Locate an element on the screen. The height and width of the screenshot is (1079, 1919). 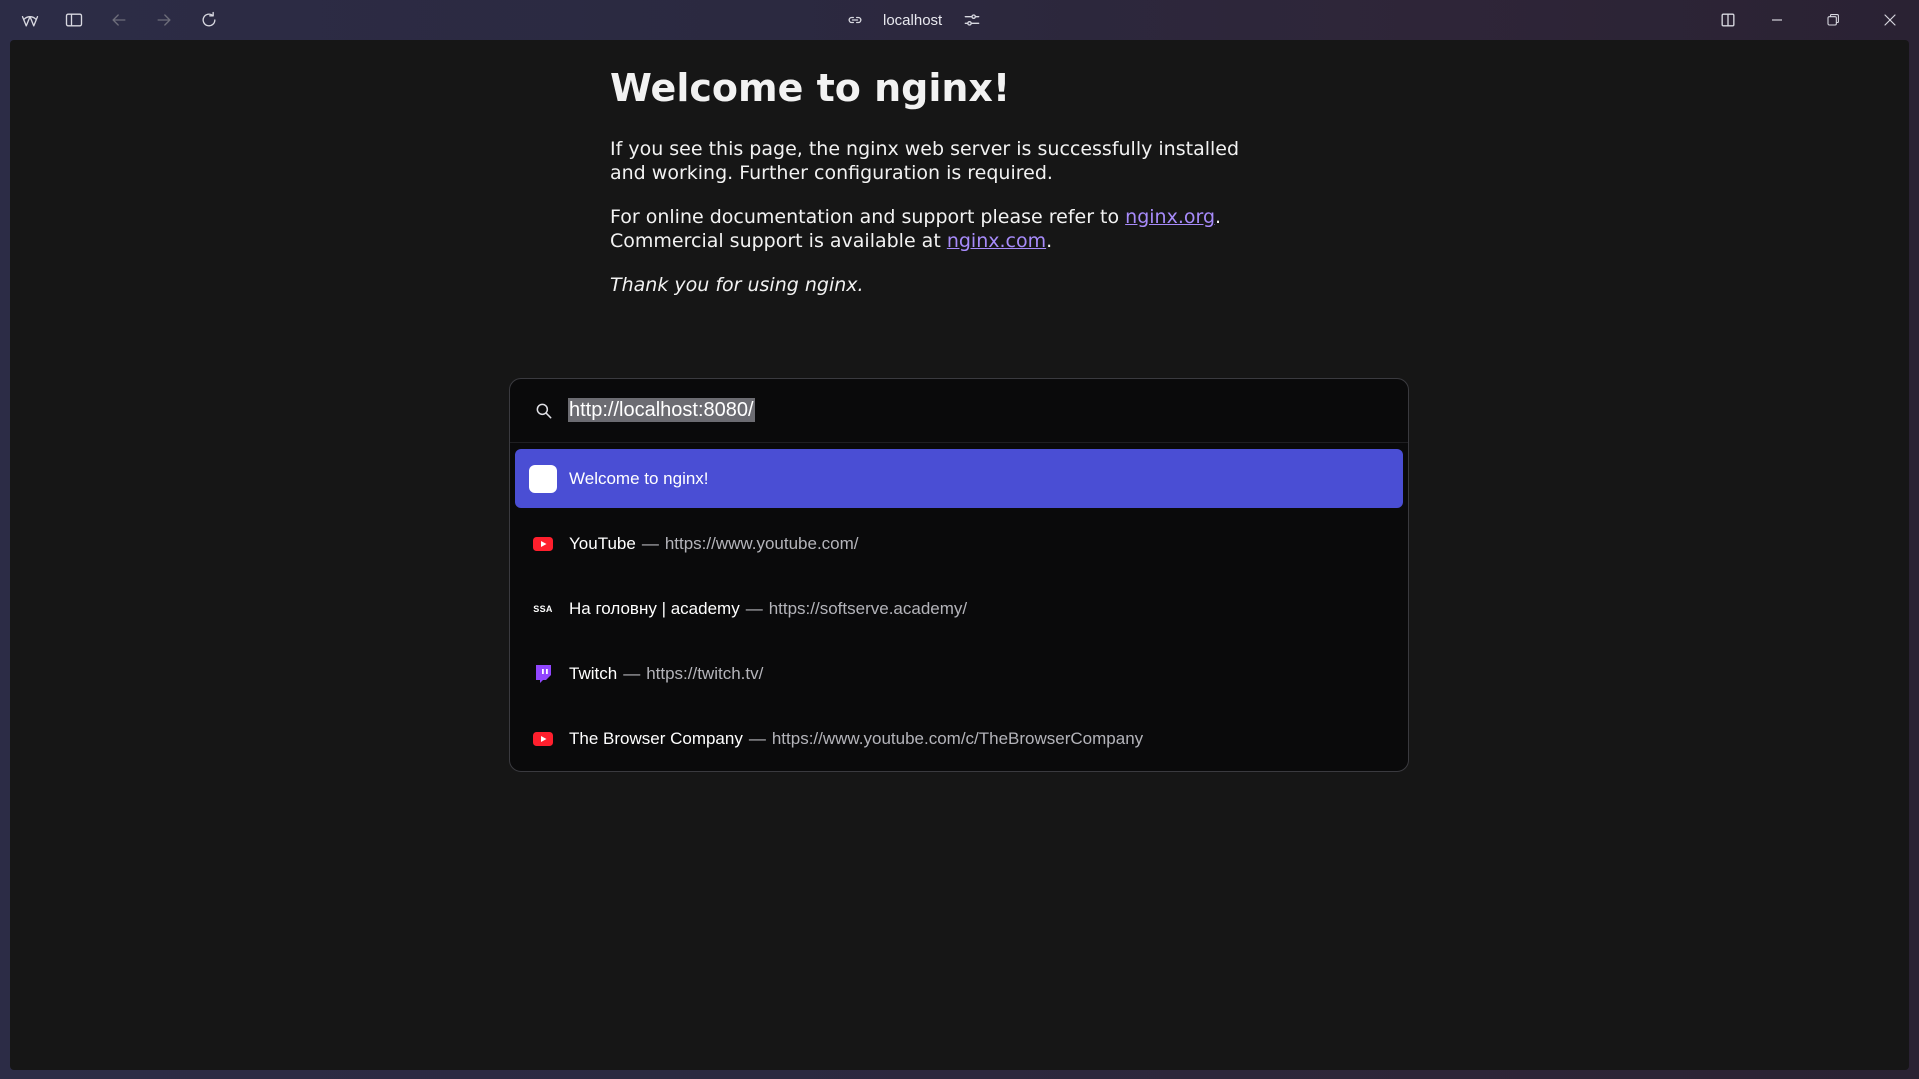
search-icon is located at coordinates (544, 411).